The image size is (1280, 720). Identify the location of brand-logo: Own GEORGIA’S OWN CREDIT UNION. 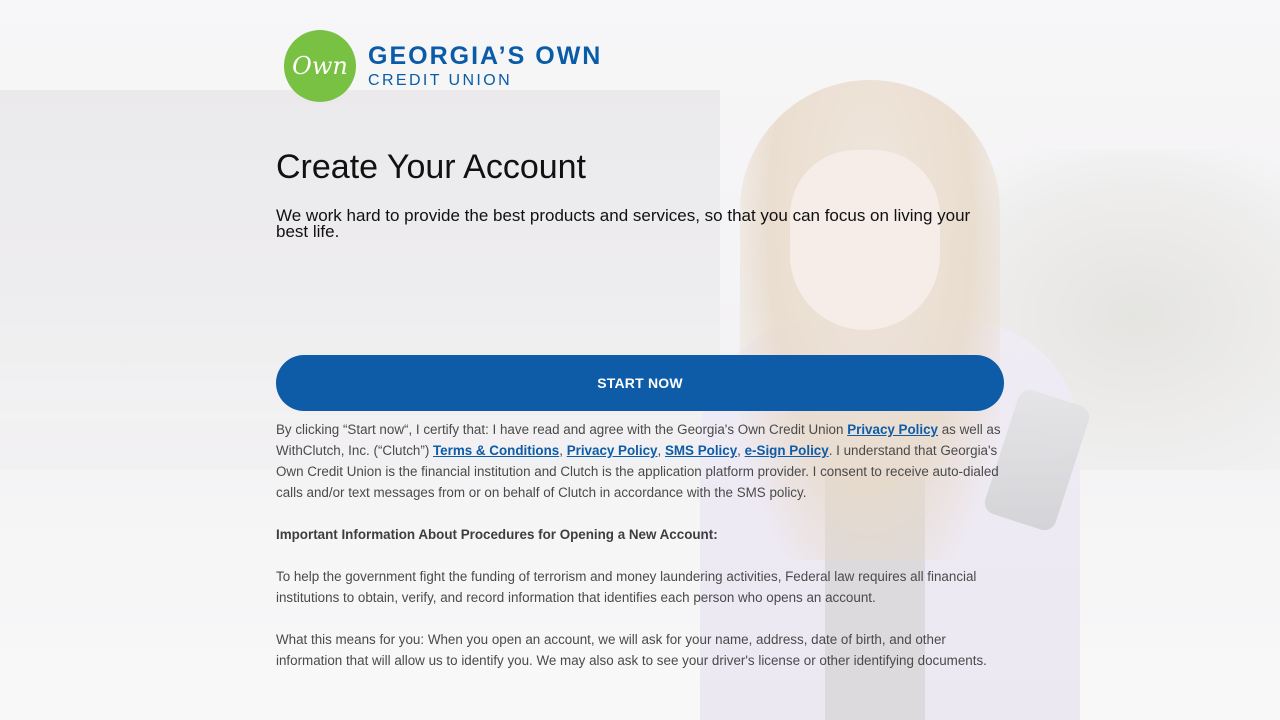
(443, 66).